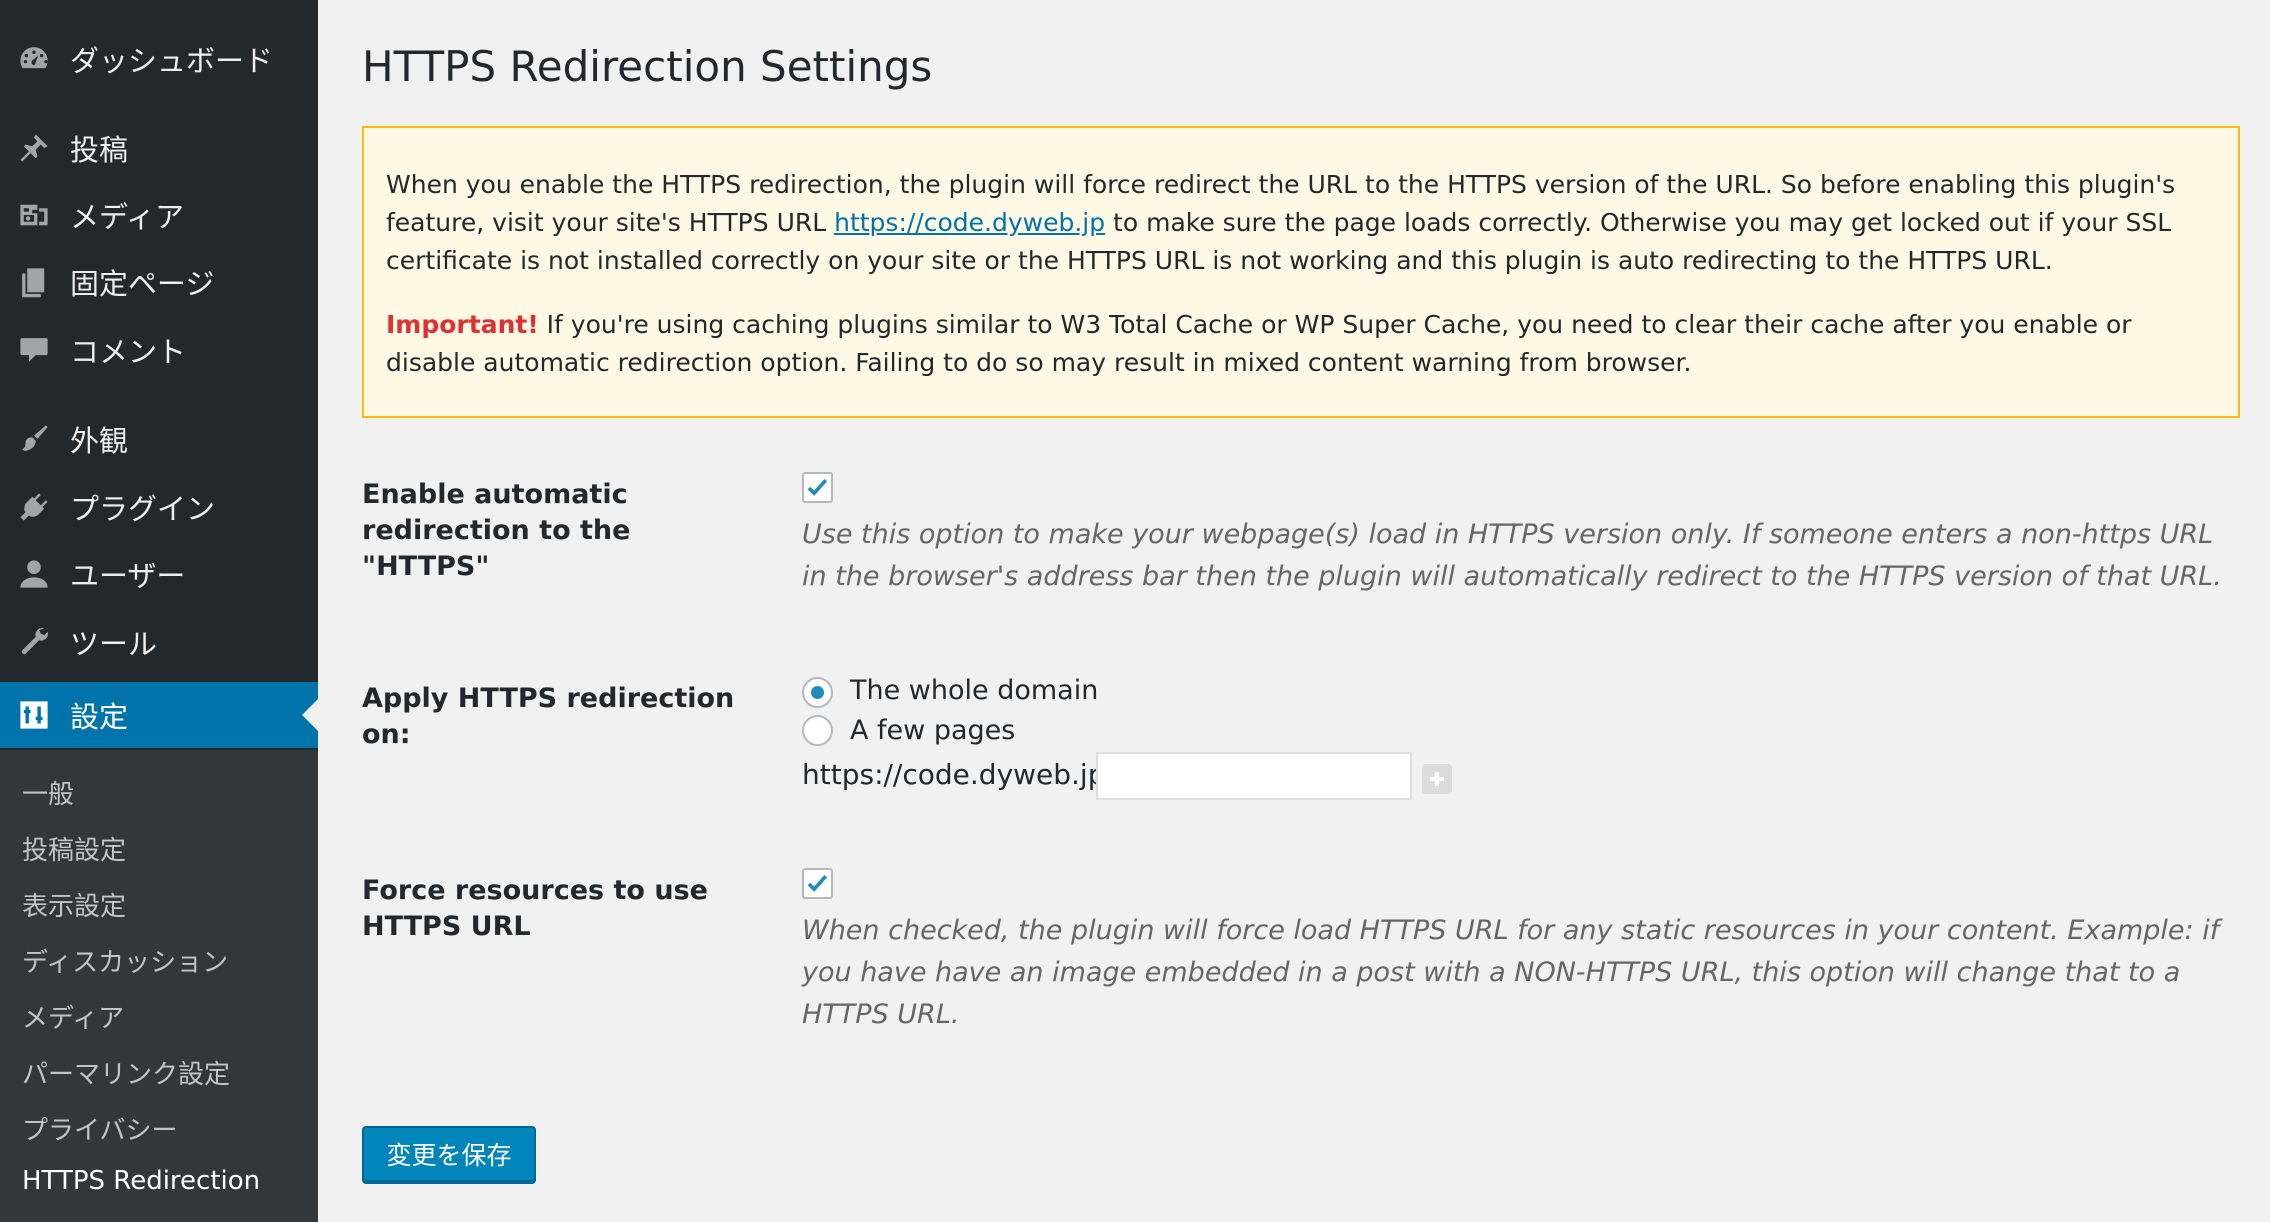  Describe the element at coordinates (462, 324) in the screenshot. I see `important-label: Important!` at that location.